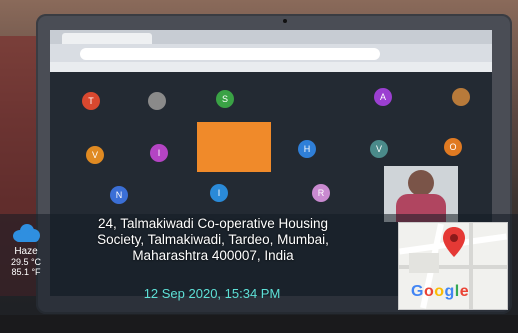  Describe the element at coordinates (285, 21) in the screenshot. I see `webcam-dot` at that location.